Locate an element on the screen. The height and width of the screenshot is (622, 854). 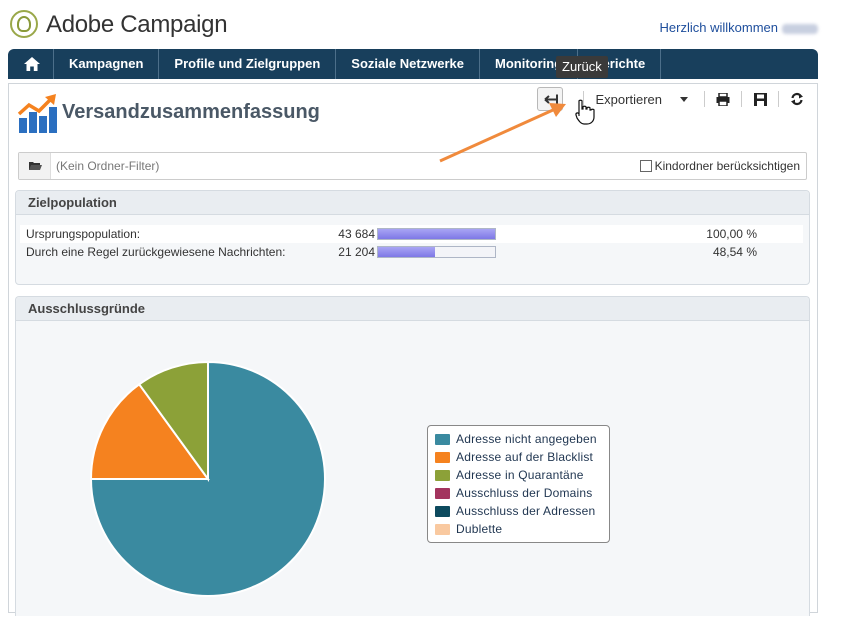
export-button: Exportieren is located at coordinates (629, 99).